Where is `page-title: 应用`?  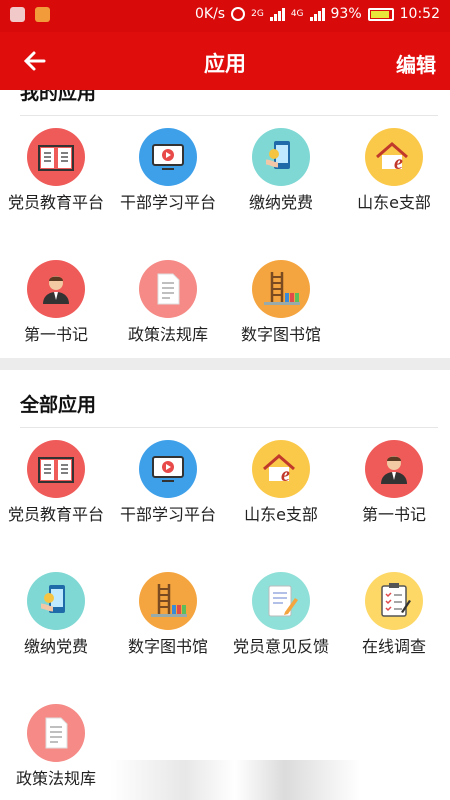 page-title: 应用 is located at coordinates (225, 64).